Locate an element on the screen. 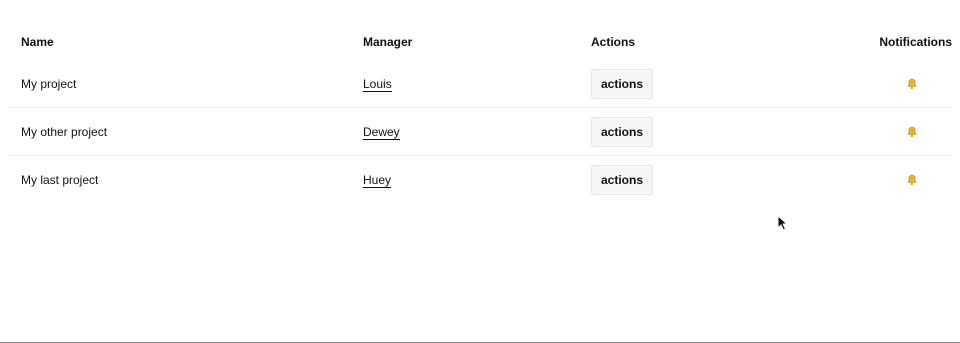  mouse-cursor-icon is located at coordinates (782, 223).